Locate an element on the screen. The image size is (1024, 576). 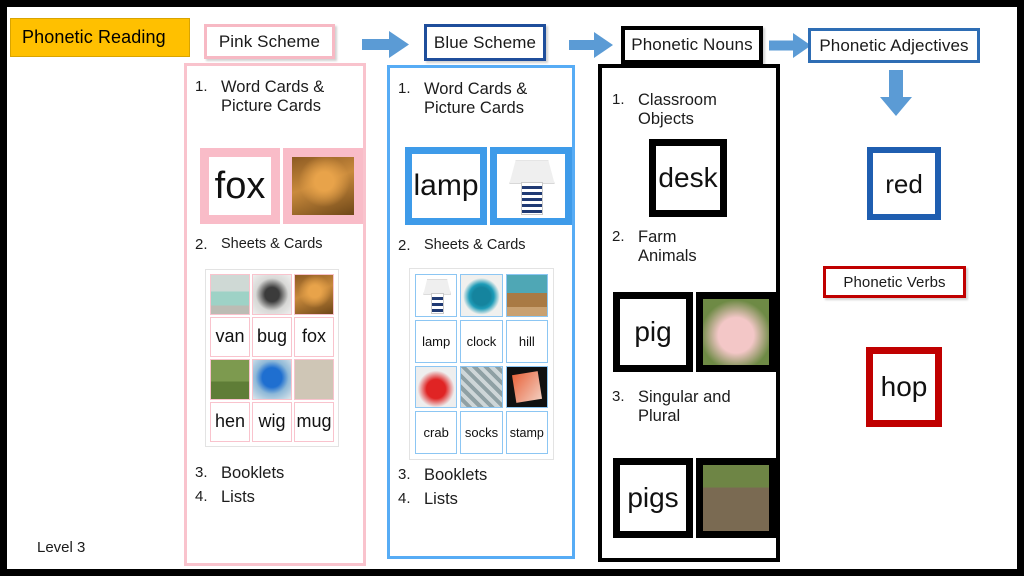
title-badge: Phonetic Reading is located at coordinates (100, 37).